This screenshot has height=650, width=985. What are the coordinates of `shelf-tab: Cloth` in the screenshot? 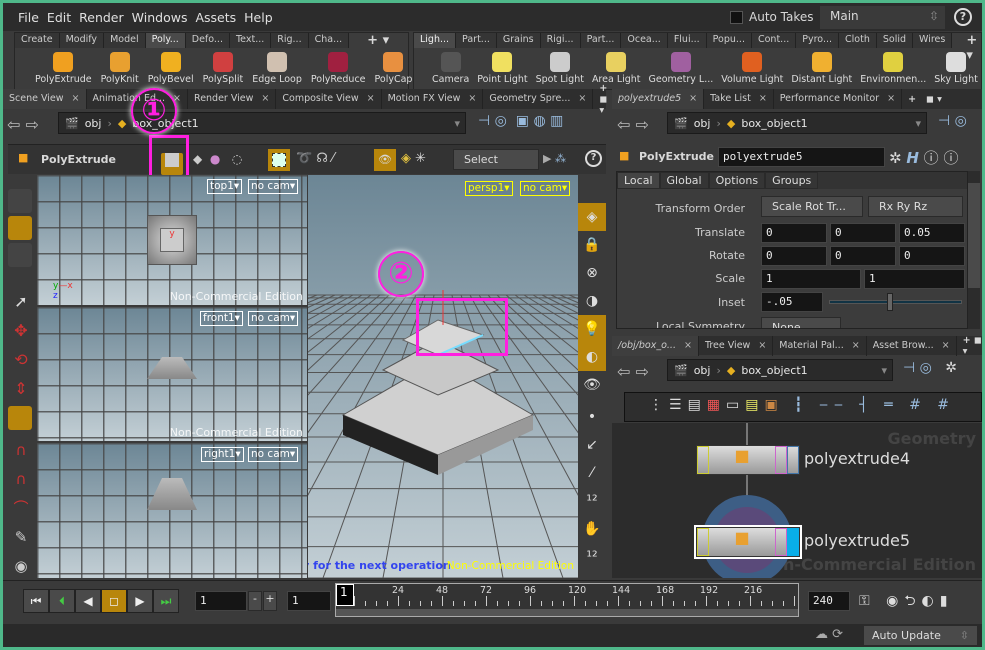 It's located at (858, 40).